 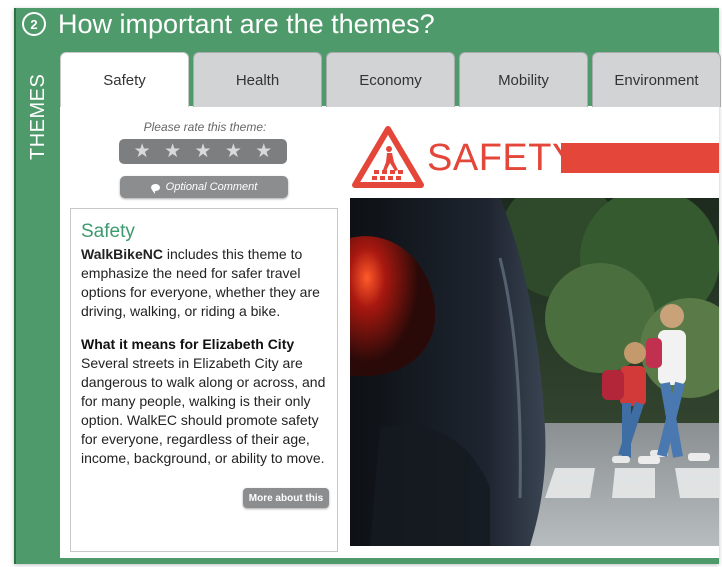 I want to click on tab-label: Mobility, so click(x=523, y=80).